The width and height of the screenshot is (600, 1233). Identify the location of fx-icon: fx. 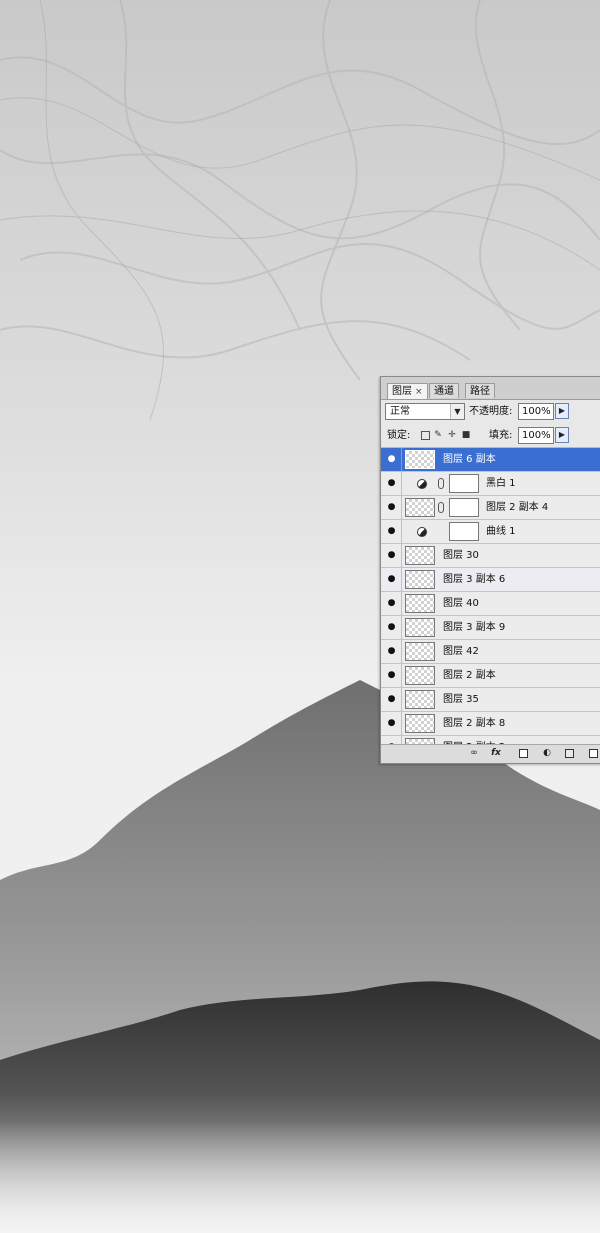
(496, 753).